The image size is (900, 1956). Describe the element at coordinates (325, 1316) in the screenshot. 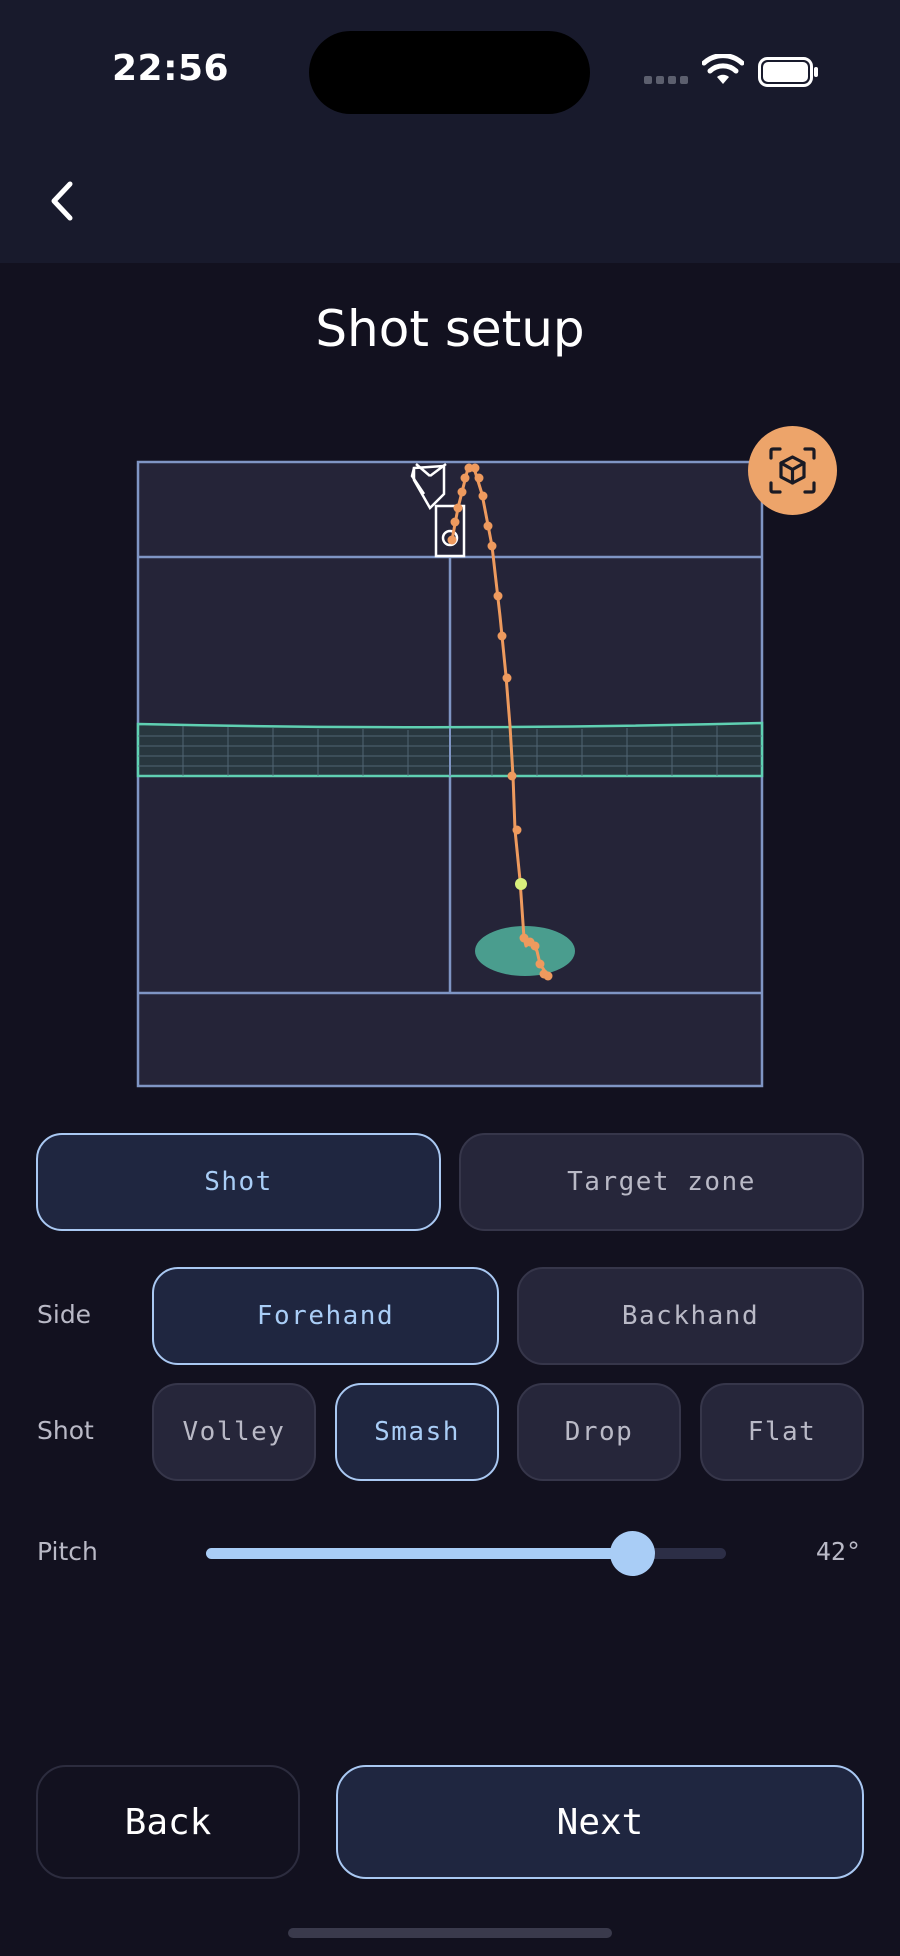

I see `forehand-button: Forehand` at that location.